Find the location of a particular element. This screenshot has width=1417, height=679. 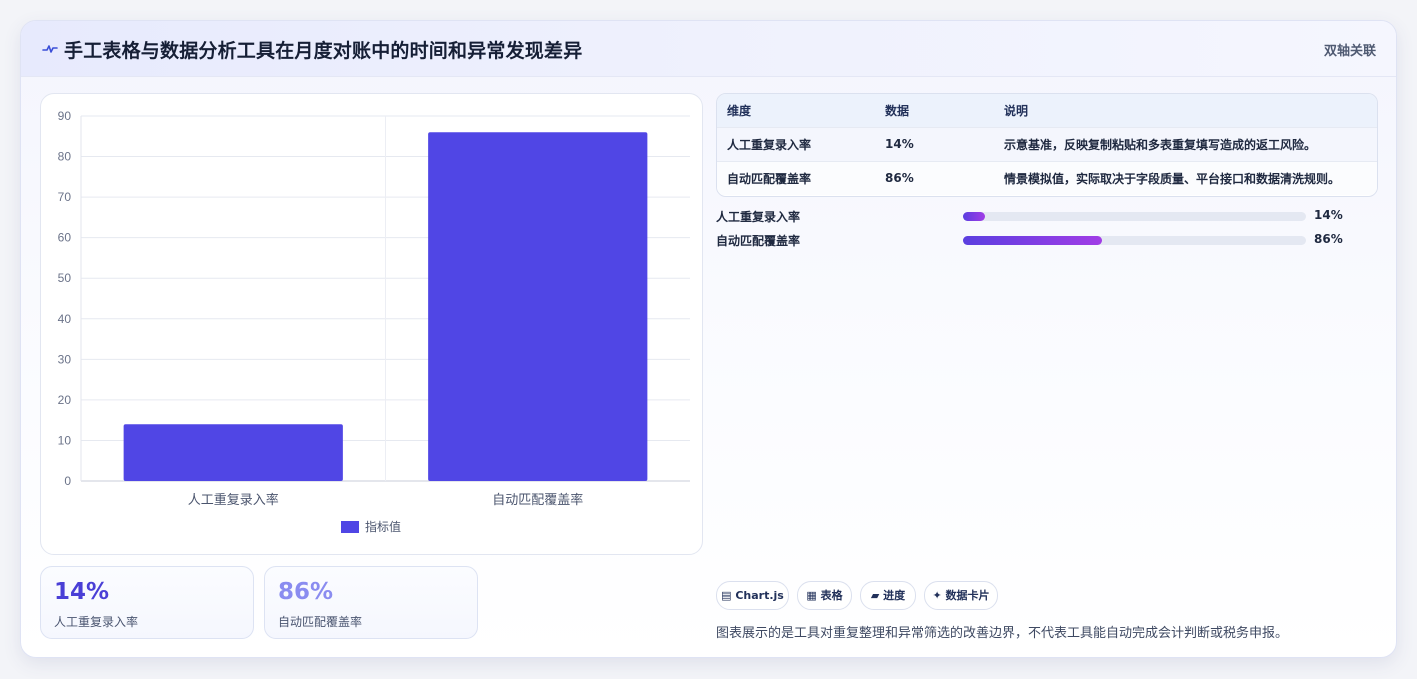

progress-label: 自动匹配覆盖率 is located at coordinates (758, 241).